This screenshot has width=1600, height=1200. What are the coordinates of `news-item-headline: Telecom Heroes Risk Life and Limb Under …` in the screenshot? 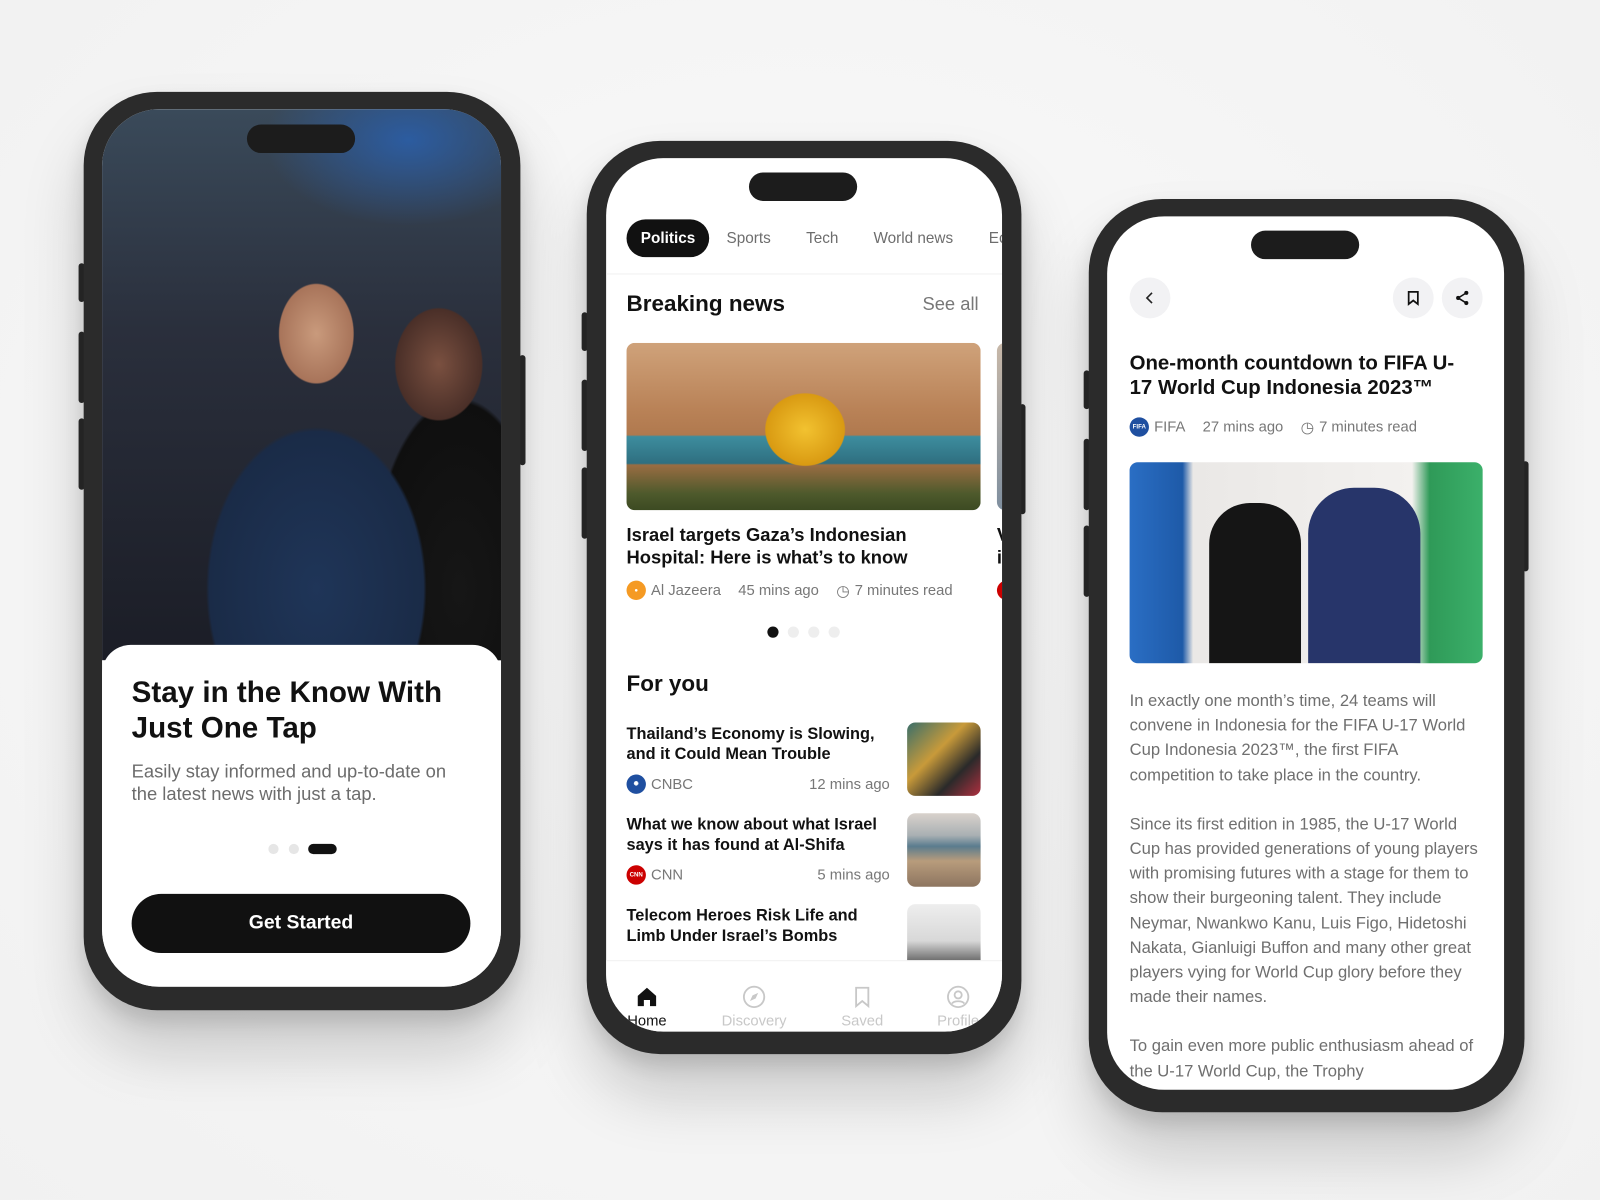 It's located at (759, 926).